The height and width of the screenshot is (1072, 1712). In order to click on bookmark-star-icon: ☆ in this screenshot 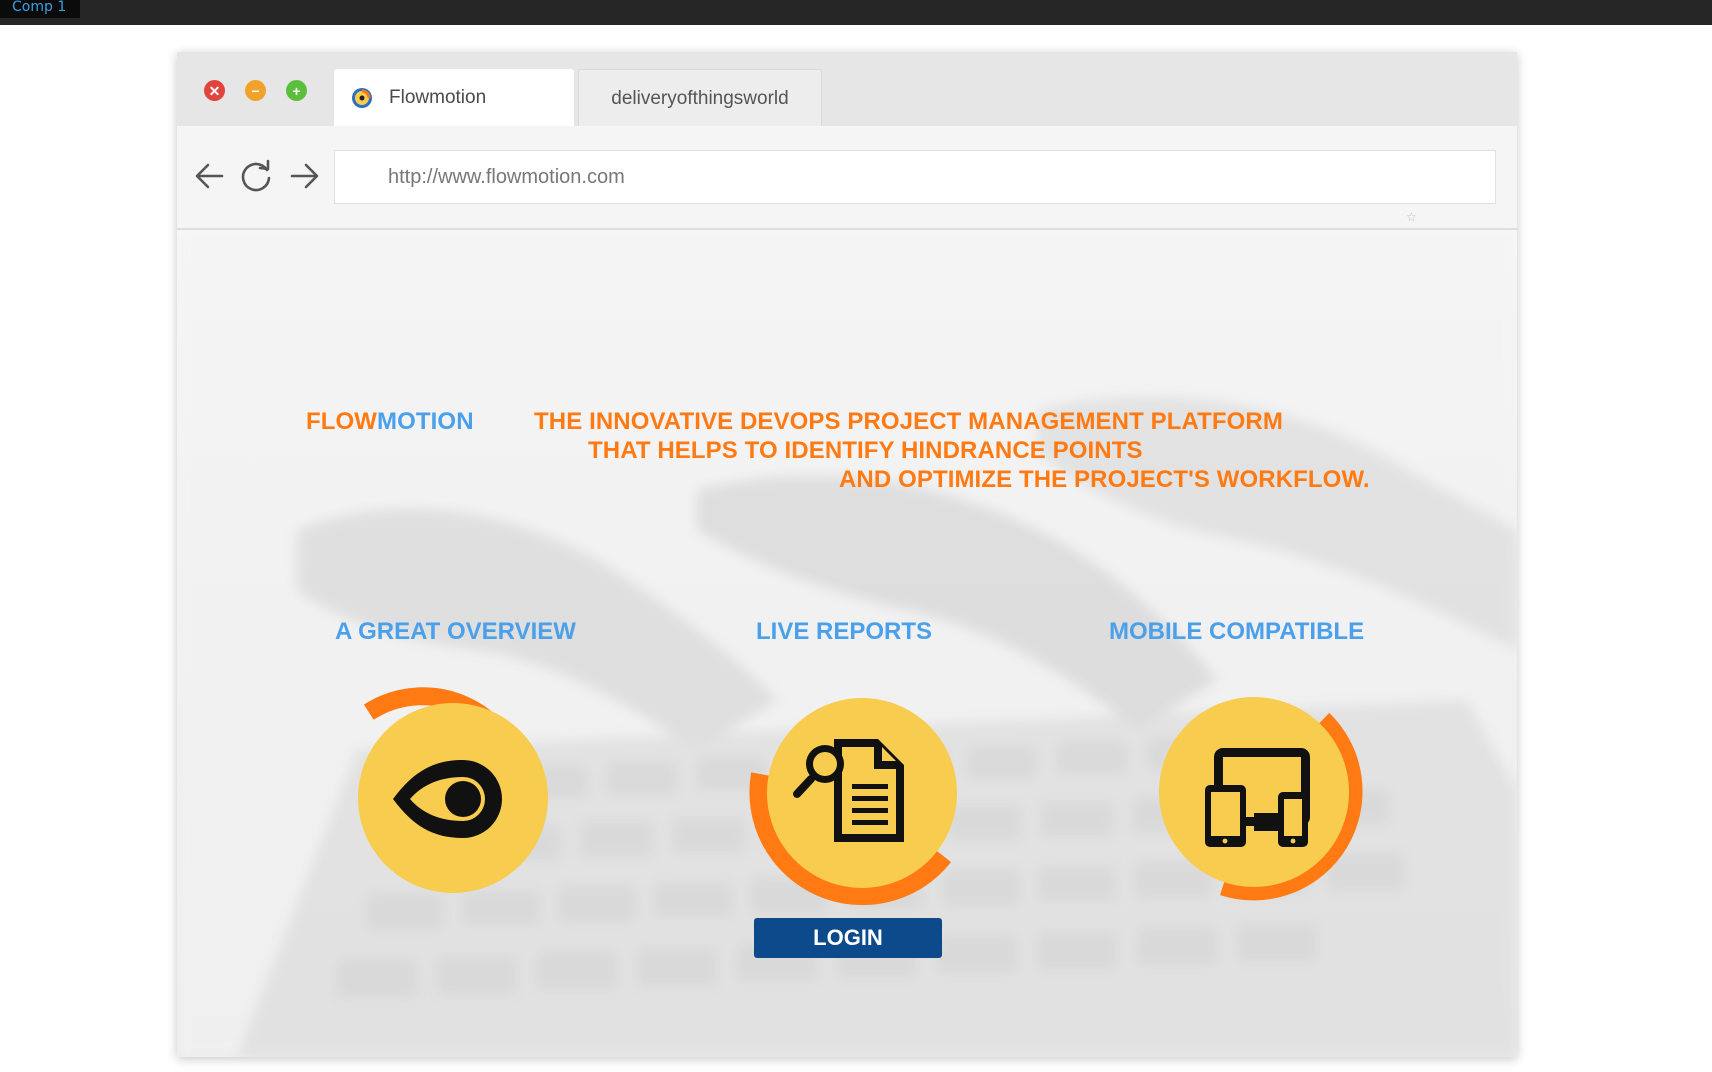, I will do `click(1411, 217)`.